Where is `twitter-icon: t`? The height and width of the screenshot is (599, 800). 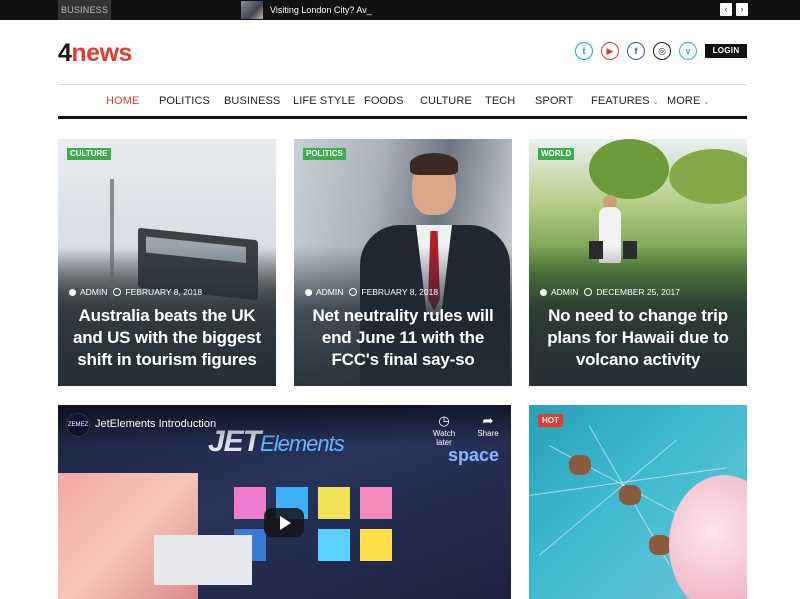
twitter-icon: t is located at coordinates (584, 51).